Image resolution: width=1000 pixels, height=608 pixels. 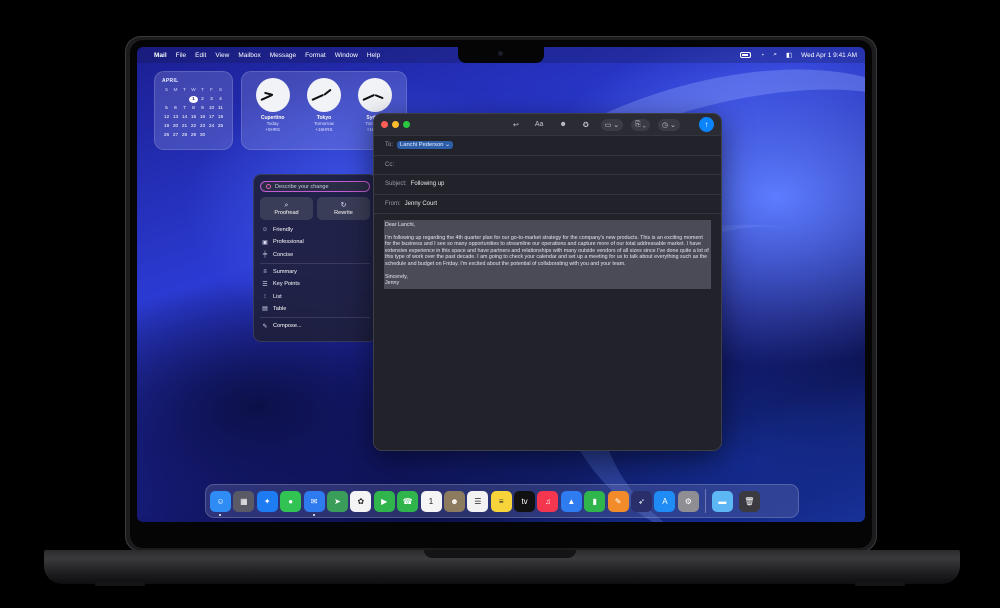 What do you see at coordinates (315, 55) in the screenshot?
I see `menu-format: Format` at bounding box center [315, 55].